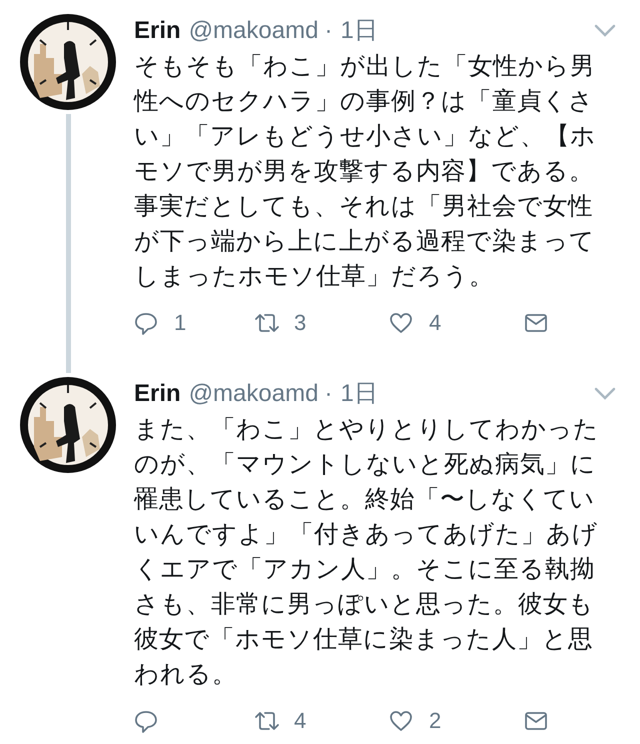 This screenshot has width=640, height=744. Describe the element at coordinates (435, 323) in the screenshot. I see `like-count: 4` at that location.